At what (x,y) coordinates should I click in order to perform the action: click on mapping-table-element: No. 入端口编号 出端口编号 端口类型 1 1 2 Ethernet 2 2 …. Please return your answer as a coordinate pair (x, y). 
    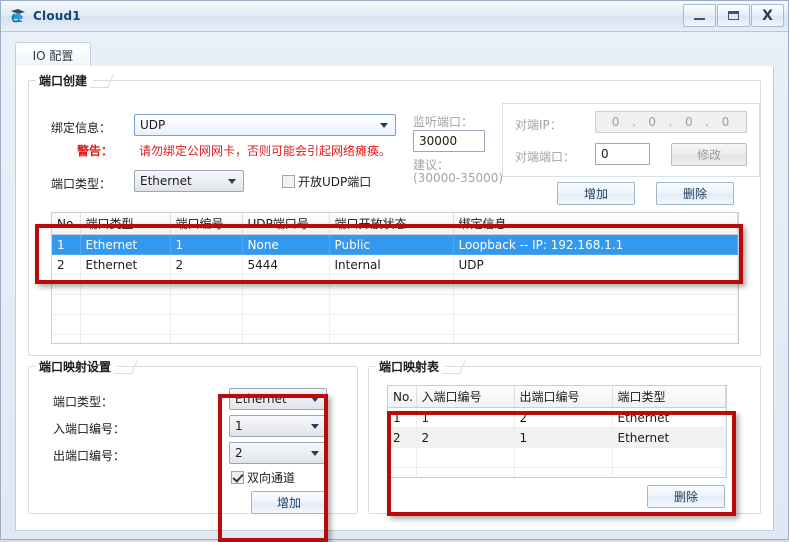
    Looking at the image, I should click on (557, 431).